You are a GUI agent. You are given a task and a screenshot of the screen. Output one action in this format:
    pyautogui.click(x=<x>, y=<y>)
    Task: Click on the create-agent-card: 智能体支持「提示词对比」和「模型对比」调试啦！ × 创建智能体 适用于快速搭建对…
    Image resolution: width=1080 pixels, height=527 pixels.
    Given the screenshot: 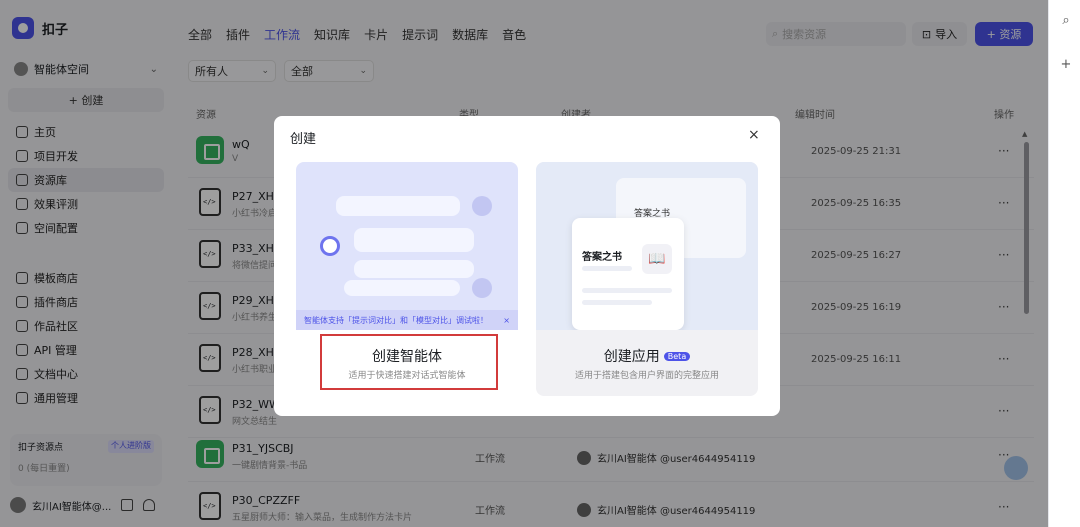 What is the action you would take?
    pyautogui.click(x=407, y=279)
    